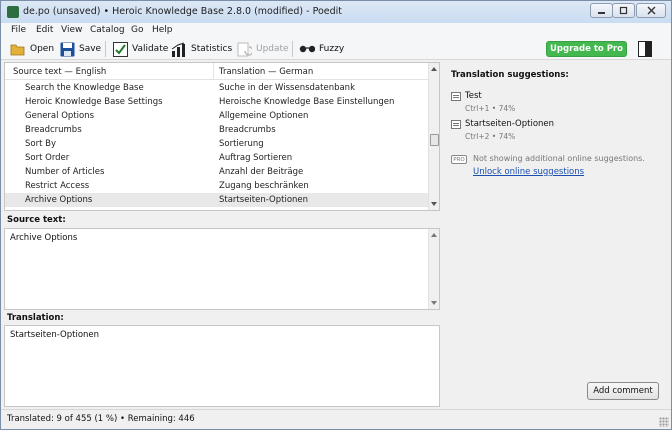 Image resolution: width=672 pixels, height=430 pixels. What do you see at coordinates (332, 49) in the screenshot?
I see `fuzzy-label: Fuzzy` at bounding box center [332, 49].